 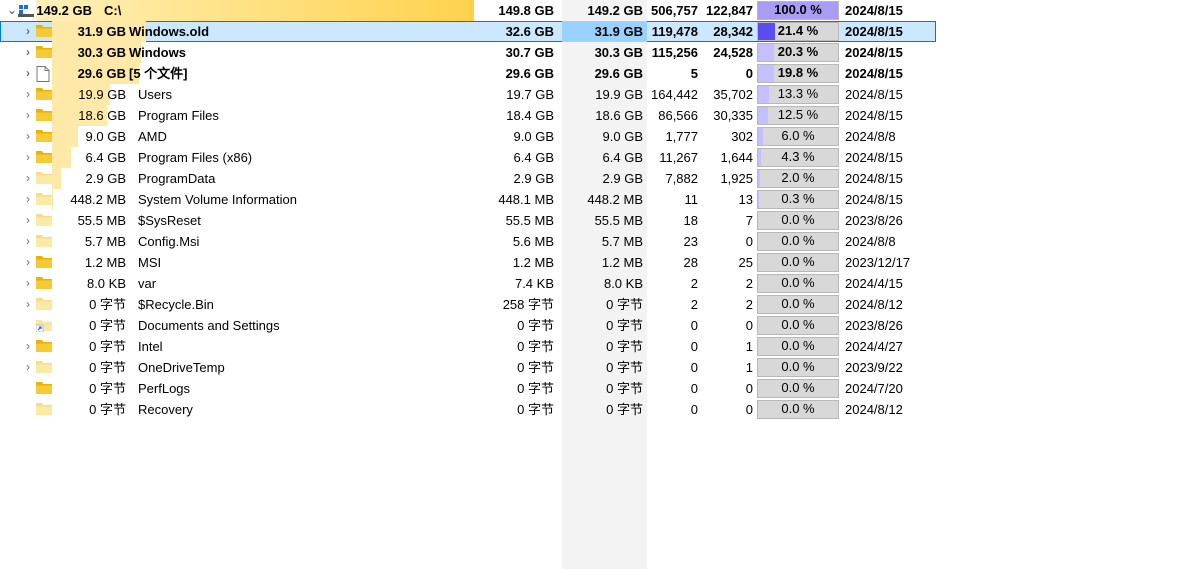 I want to click on file-count: 506,757, so click(x=674, y=10).